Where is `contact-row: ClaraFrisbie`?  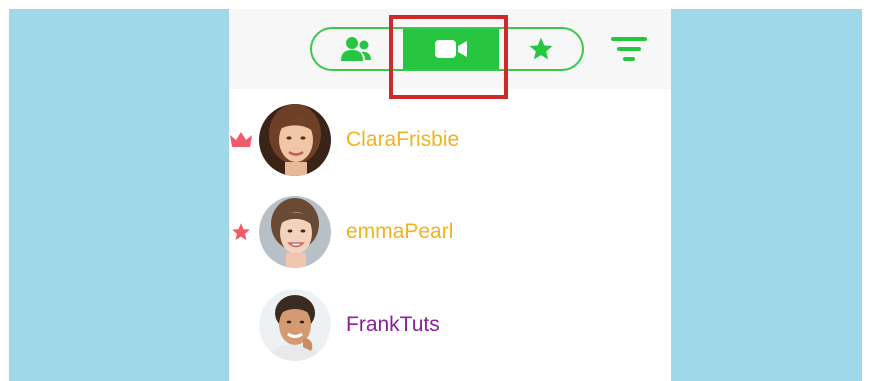
contact-row: ClaraFrisbie is located at coordinates (450, 144).